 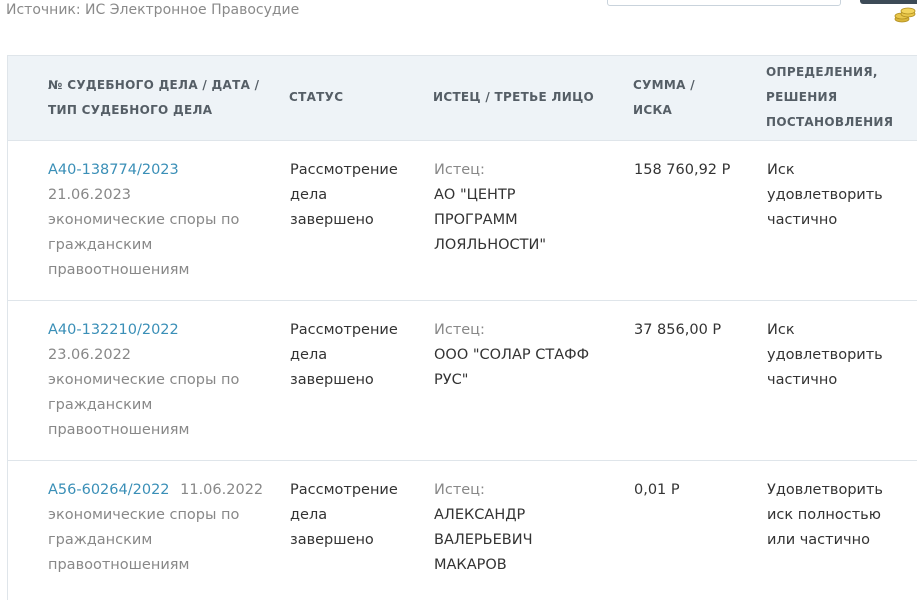 I want to click on amount-cell: 0,01 Р, so click(x=657, y=489).